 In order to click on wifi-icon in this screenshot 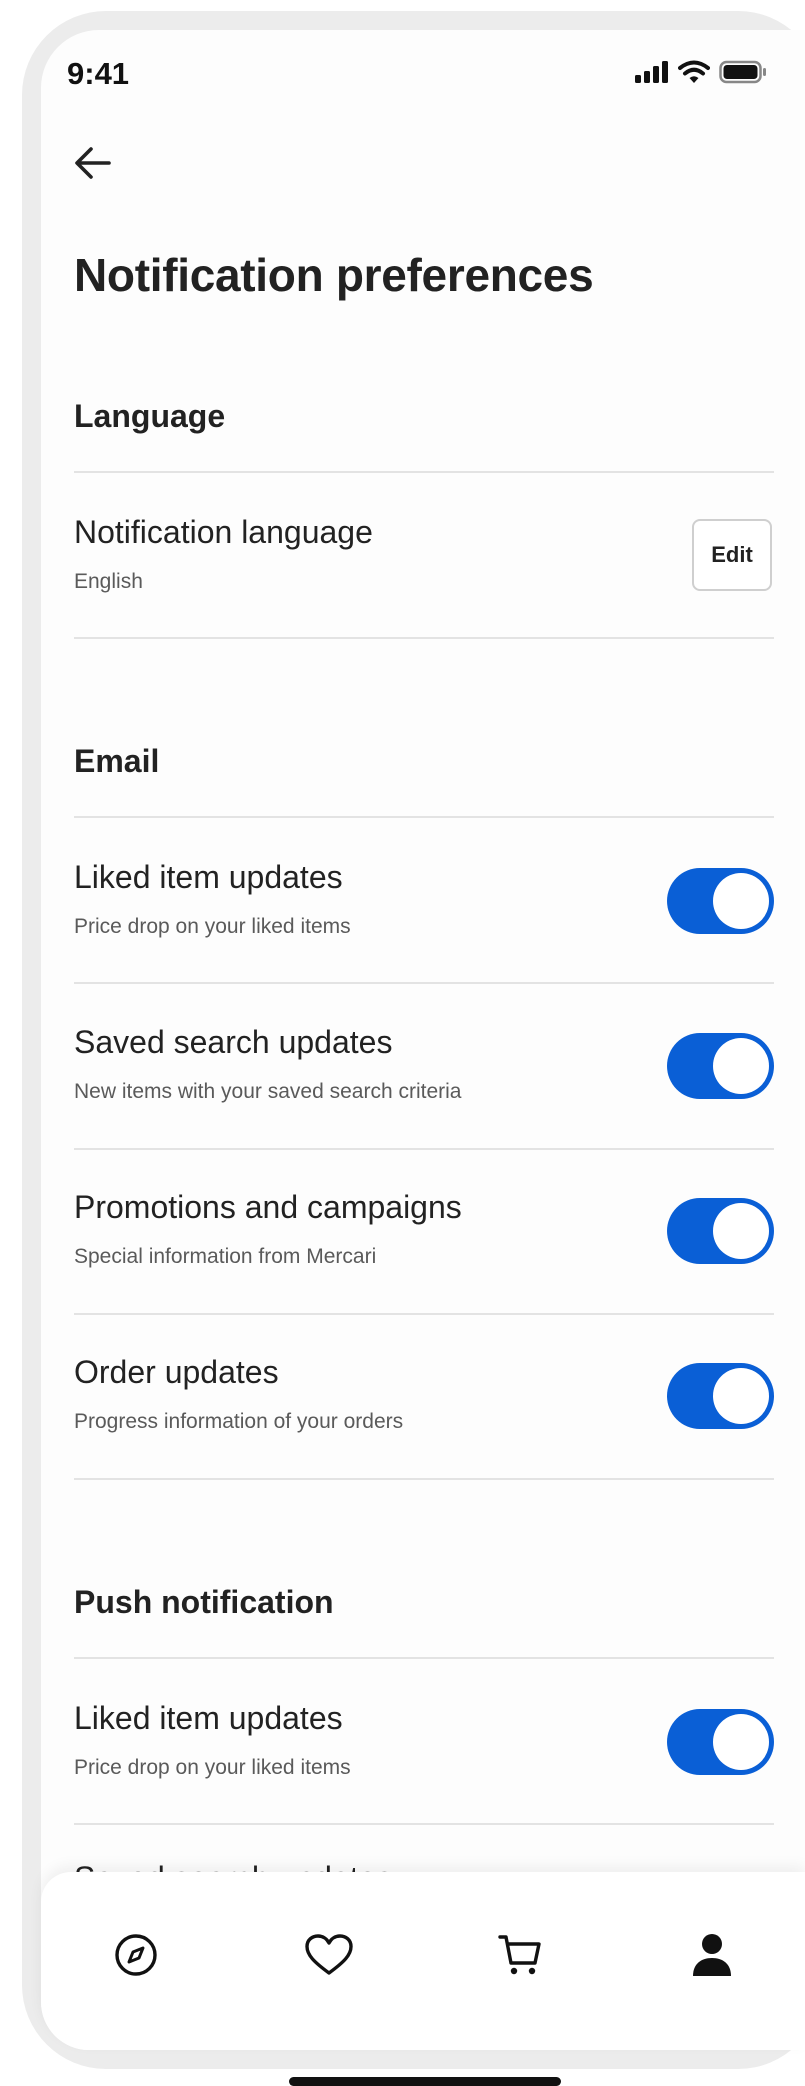, I will do `click(694, 71)`.